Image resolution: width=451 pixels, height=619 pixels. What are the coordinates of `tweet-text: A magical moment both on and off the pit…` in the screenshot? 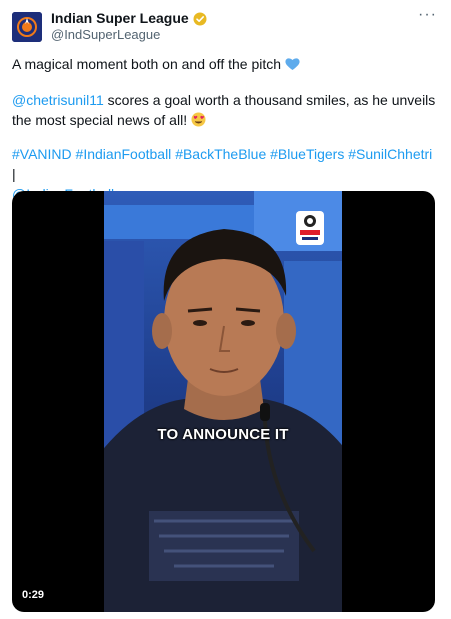 It's located at (147, 64).